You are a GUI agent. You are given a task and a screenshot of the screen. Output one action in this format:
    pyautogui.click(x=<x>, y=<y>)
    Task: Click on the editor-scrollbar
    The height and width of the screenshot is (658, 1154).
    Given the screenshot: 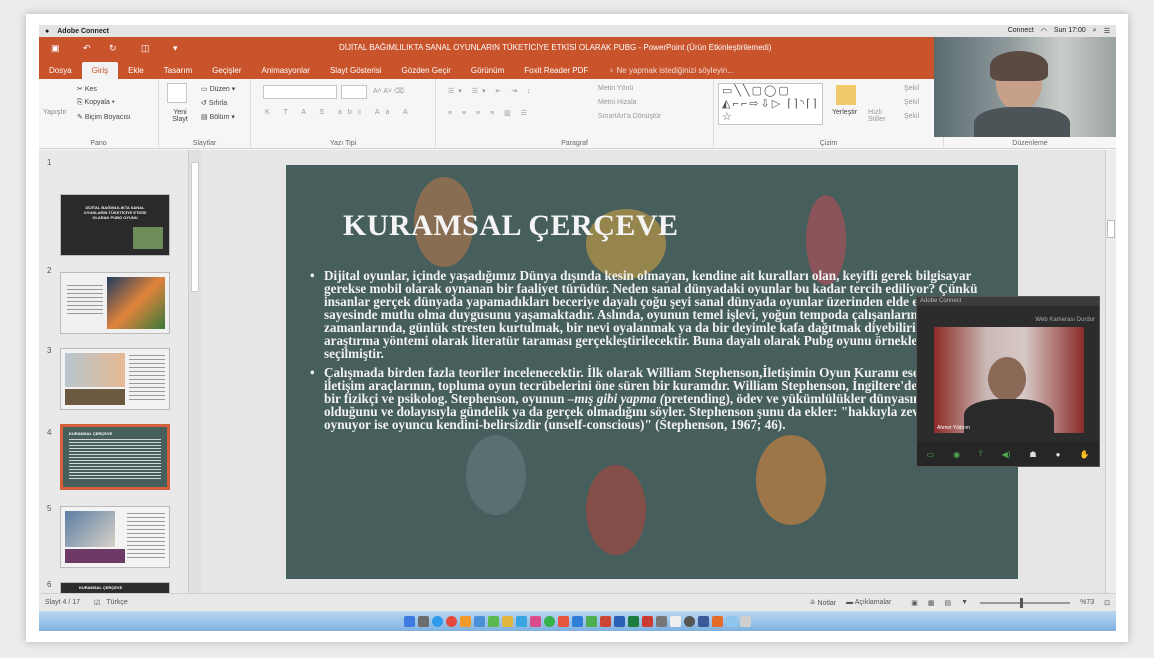 What is the action you would take?
    pyautogui.click(x=1110, y=371)
    